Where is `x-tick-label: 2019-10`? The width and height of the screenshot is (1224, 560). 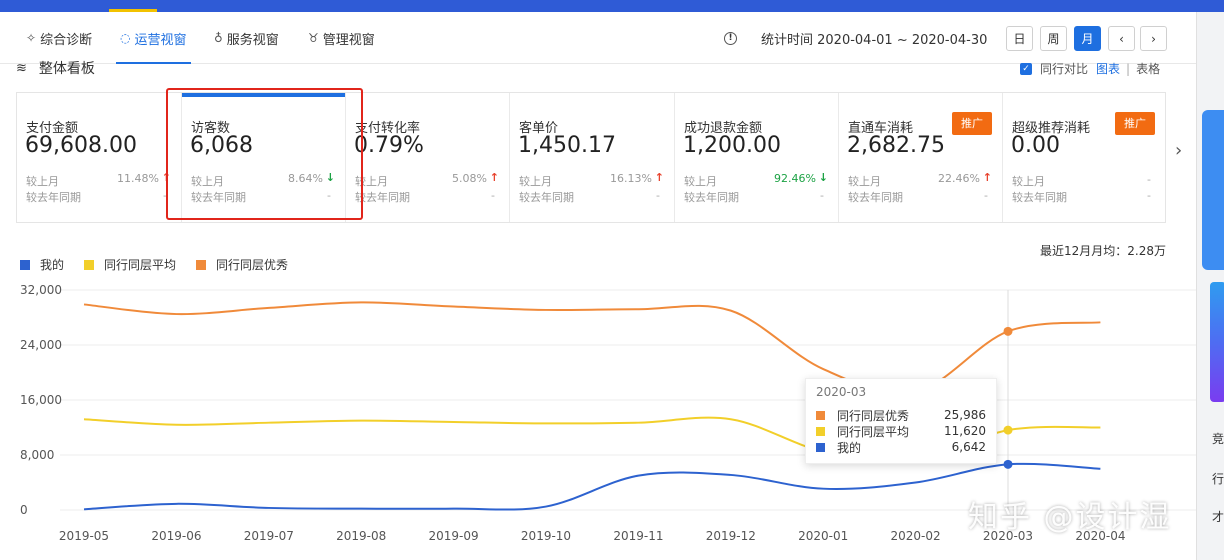 x-tick-label: 2019-10 is located at coordinates (546, 536).